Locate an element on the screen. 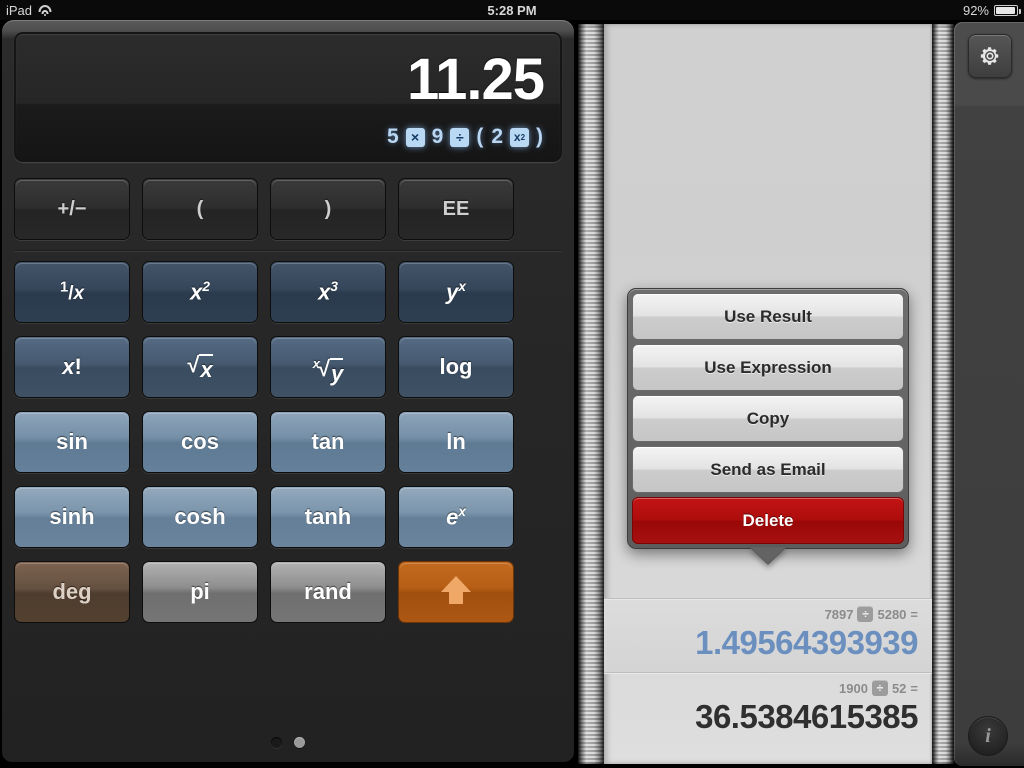 Image resolution: width=1024 pixels, height=768 pixels. key-shift-up is located at coordinates (456, 592).